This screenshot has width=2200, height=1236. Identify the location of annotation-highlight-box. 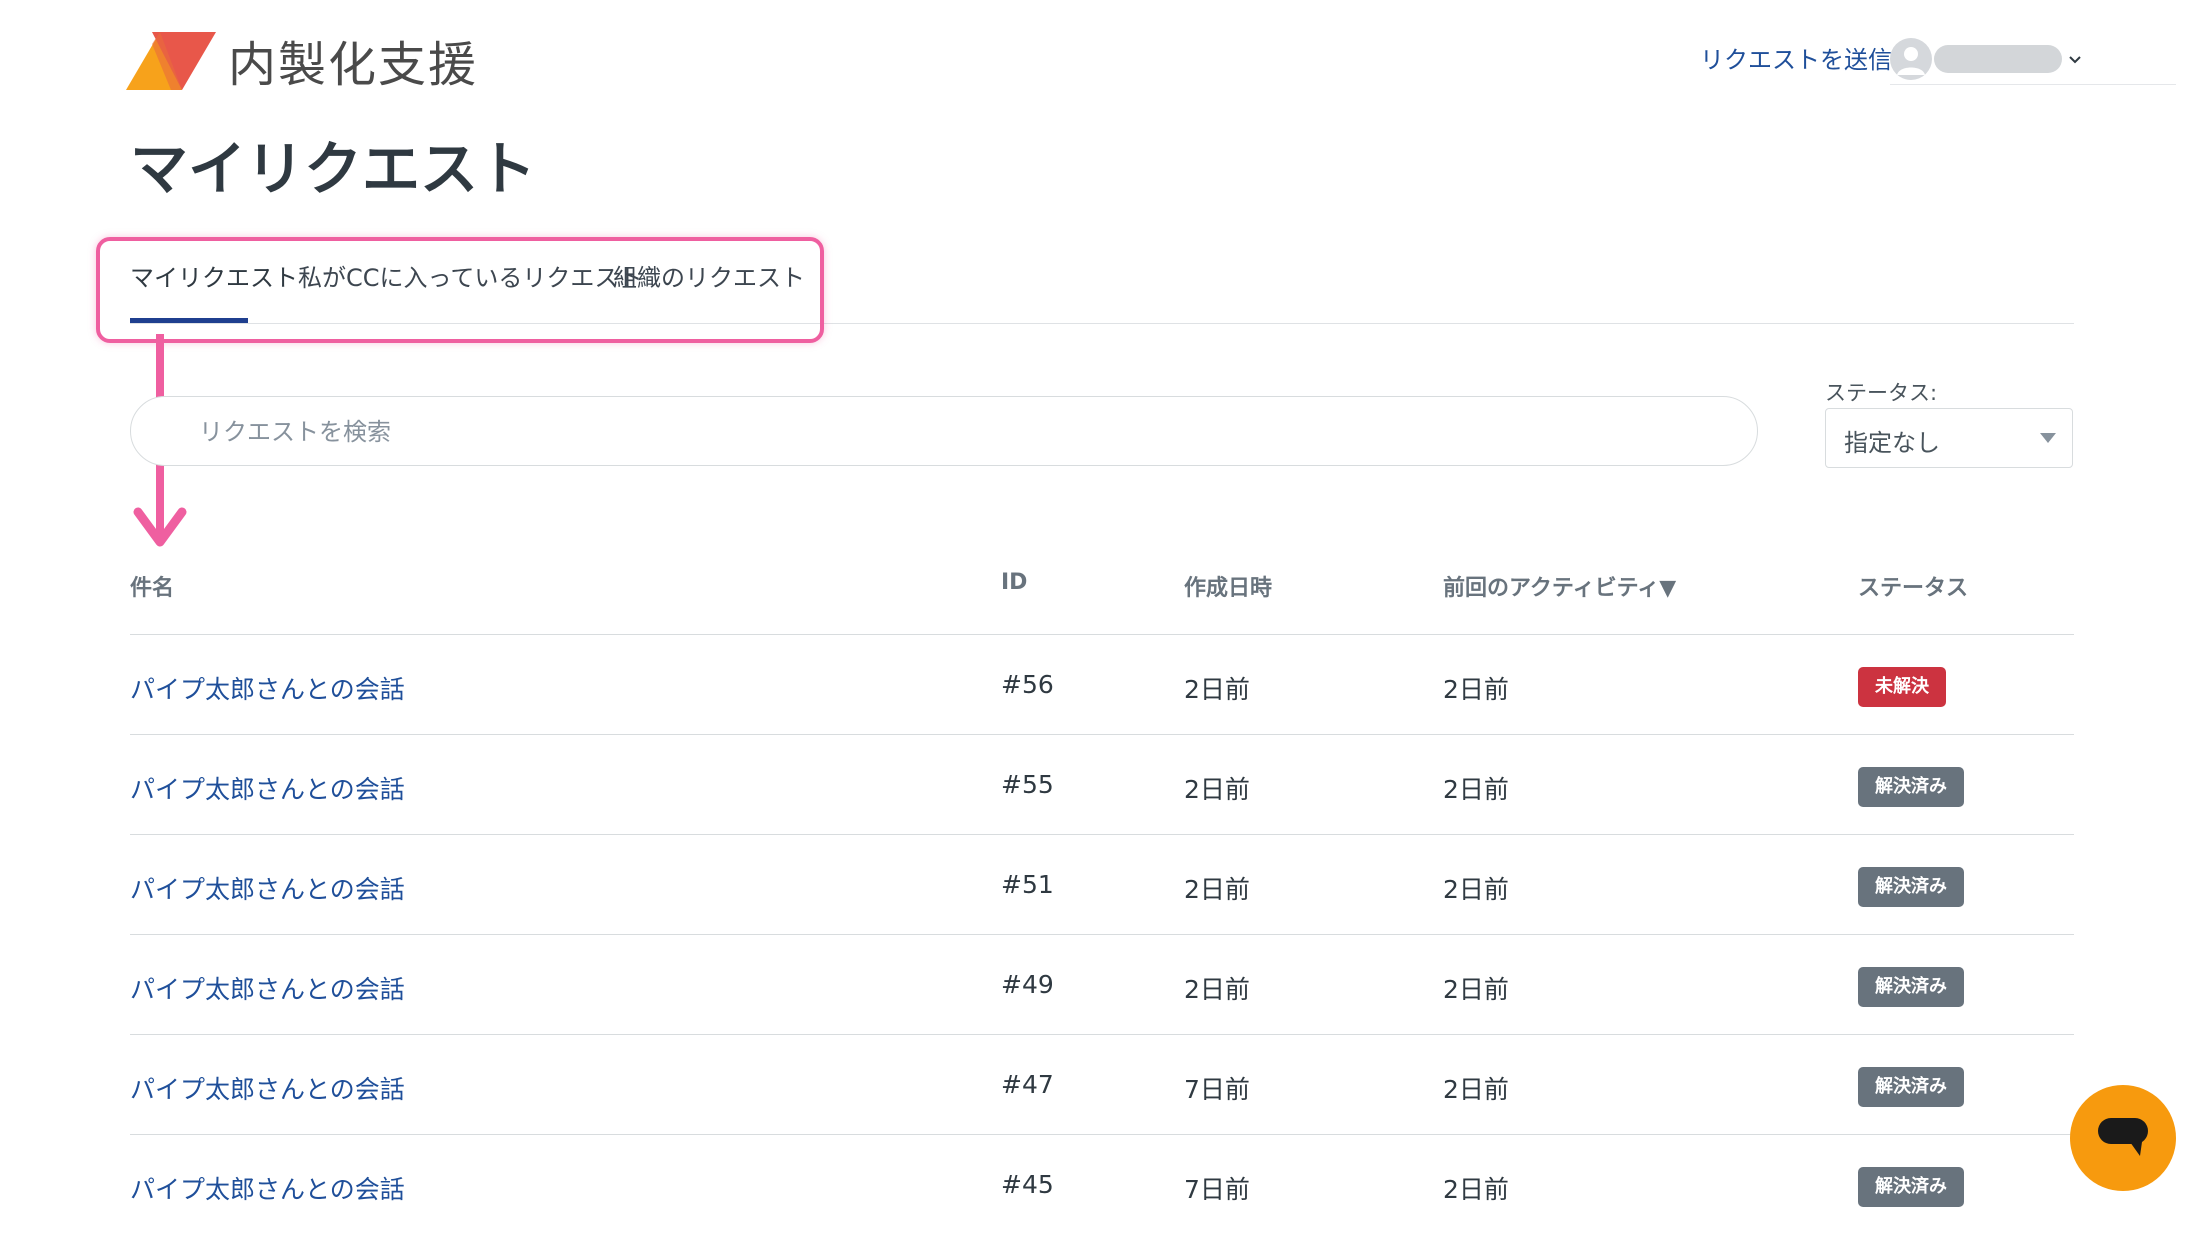
(460, 290).